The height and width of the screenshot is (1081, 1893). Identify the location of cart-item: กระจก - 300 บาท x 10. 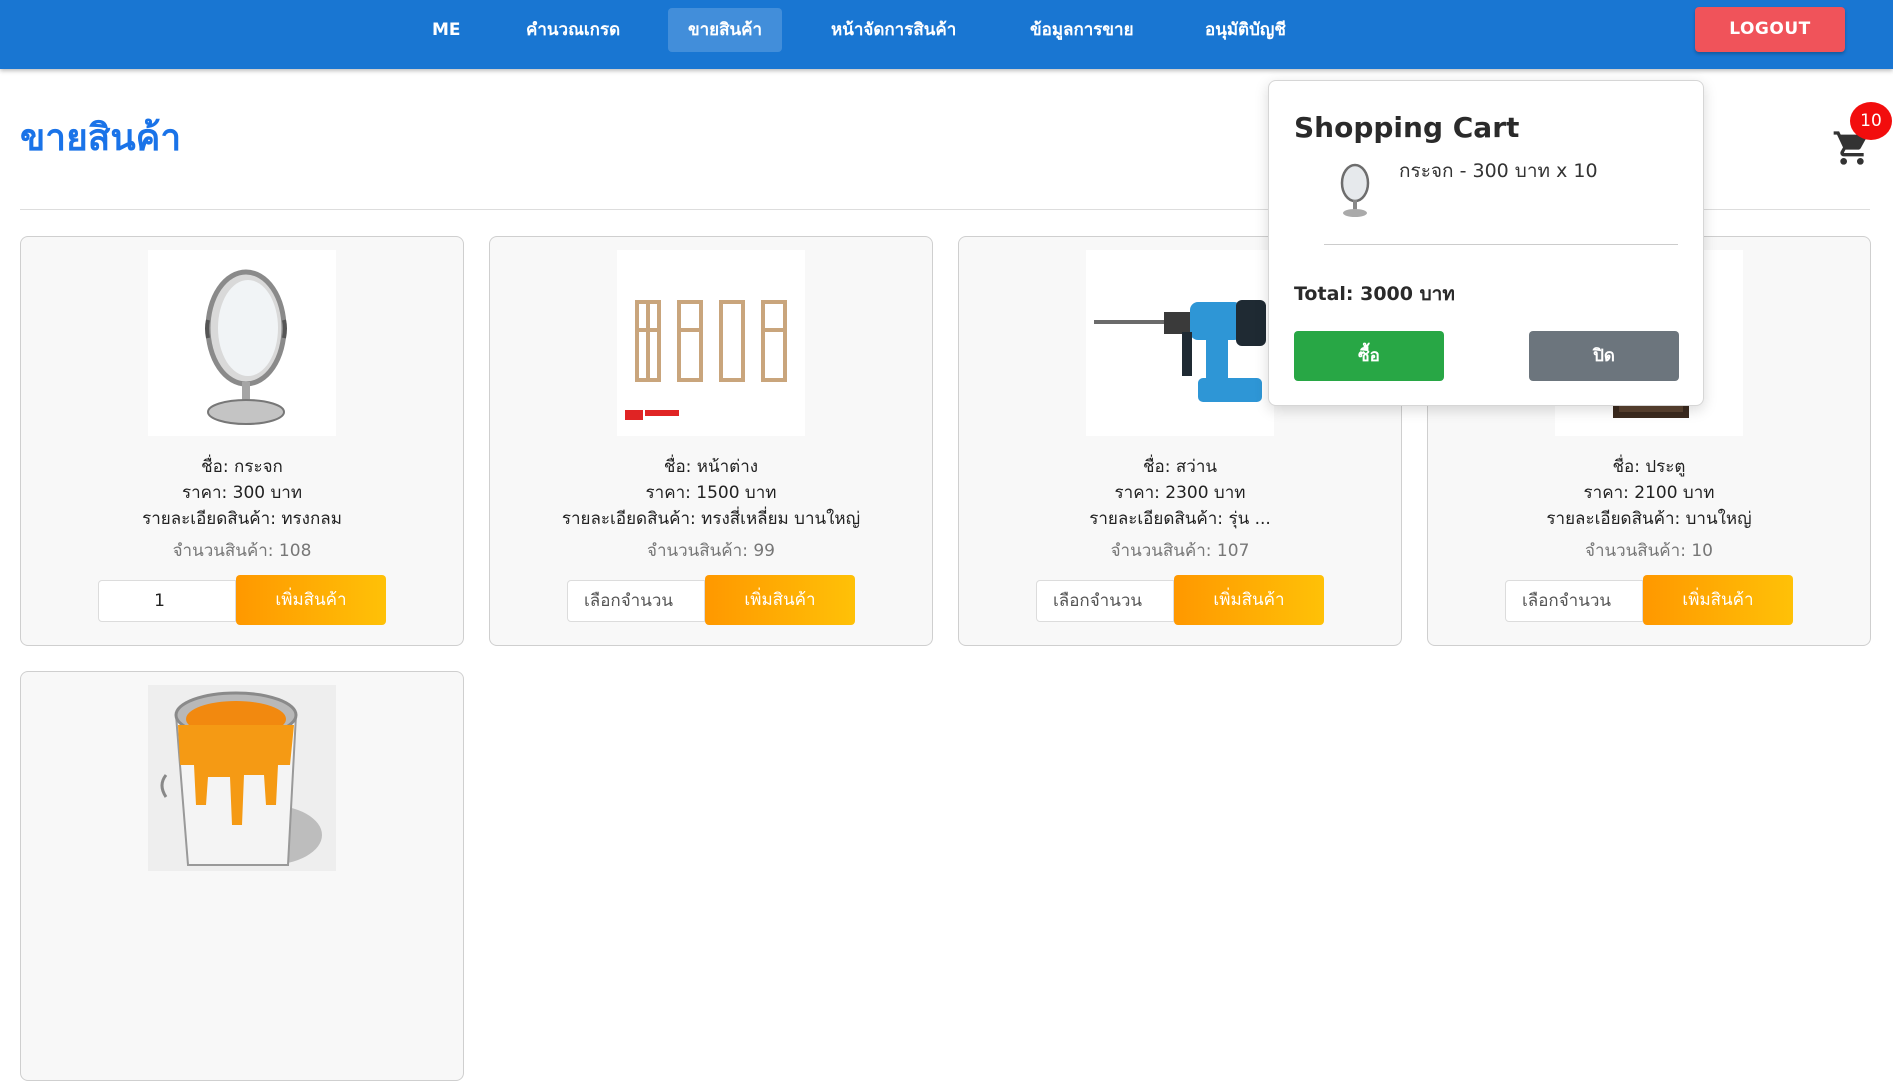
(1498, 171).